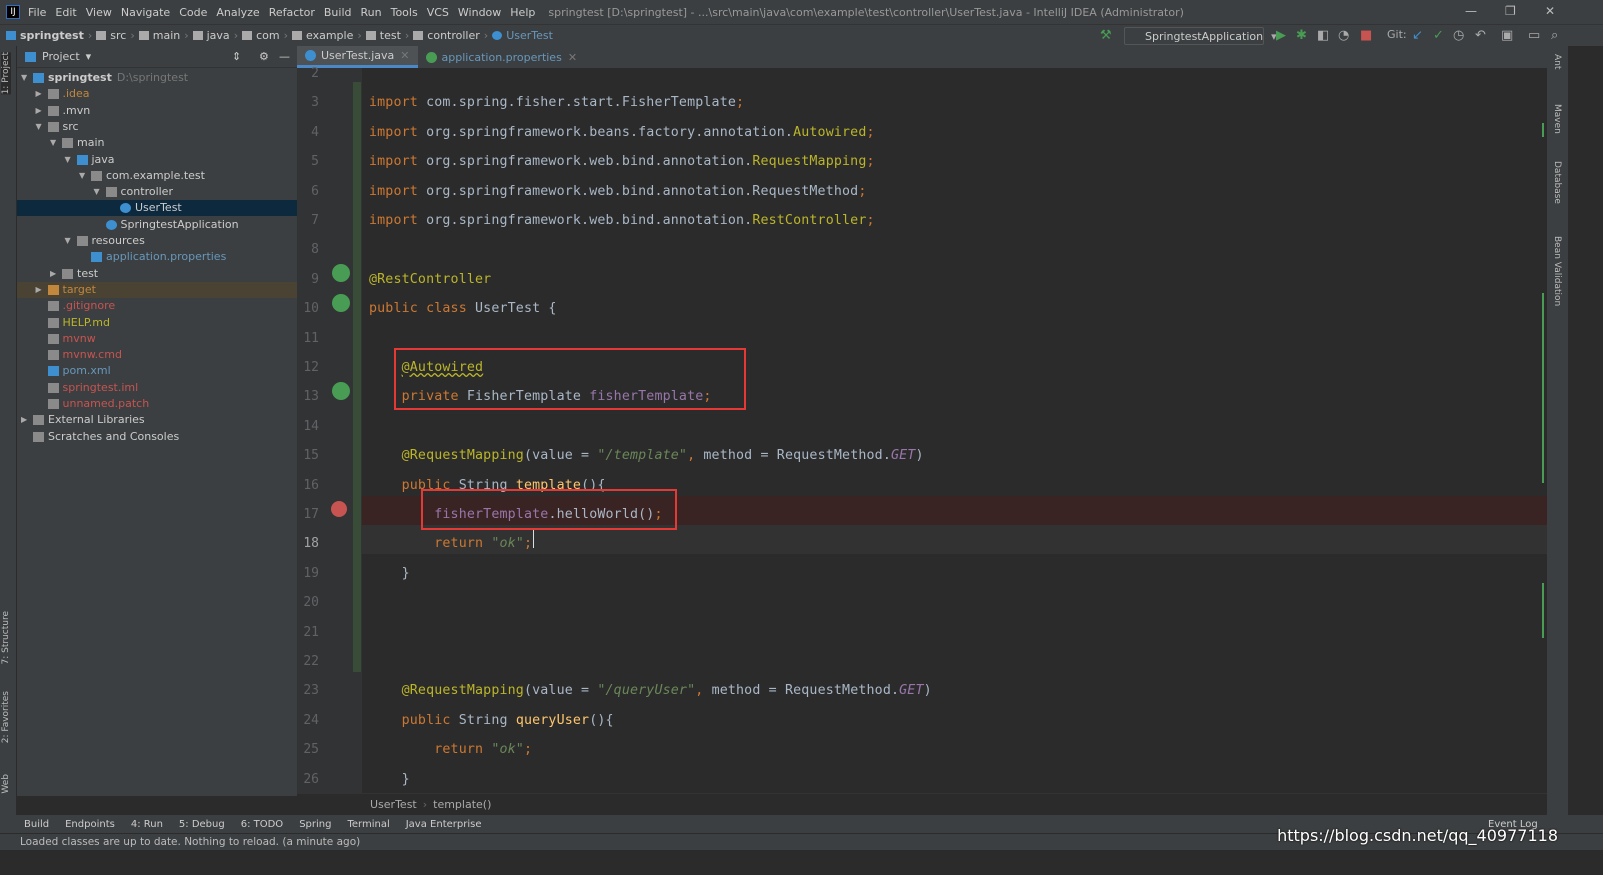  What do you see at coordinates (6, 784) in the screenshot?
I see `tab-web: Web` at bounding box center [6, 784].